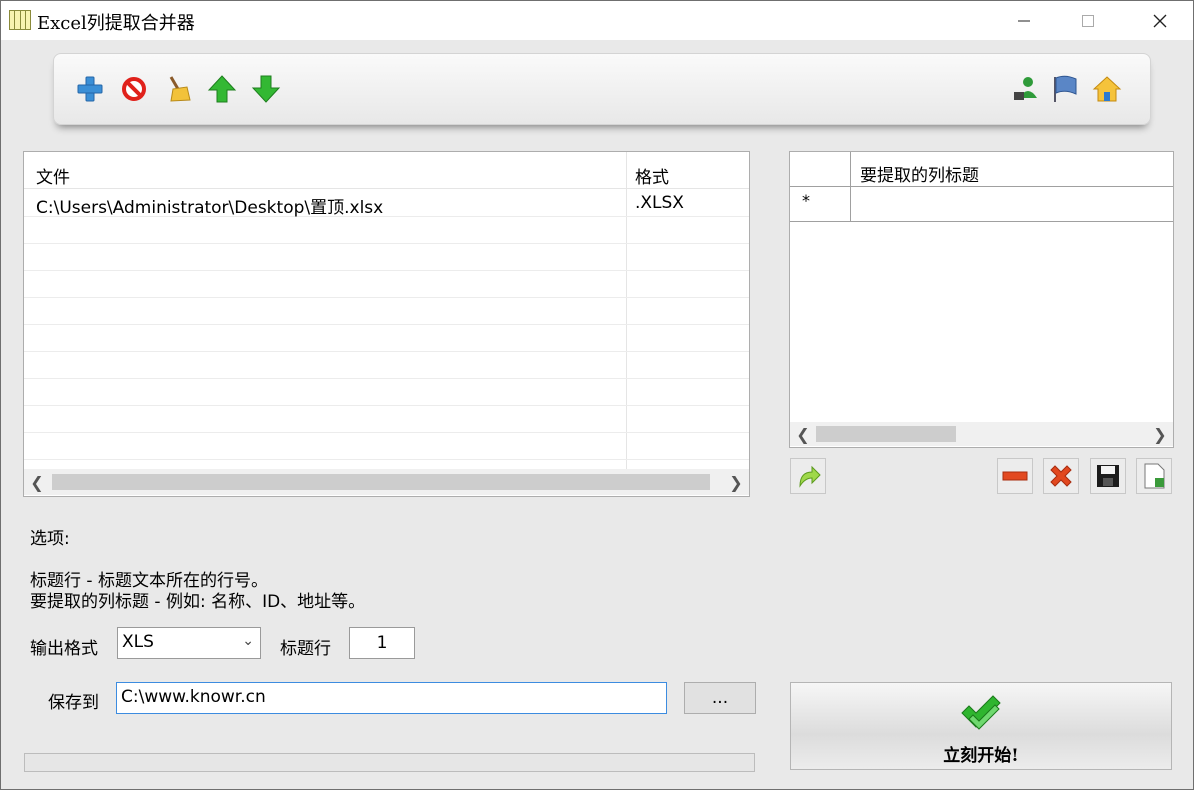 The width and height of the screenshot is (1194, 790). I want to click on start-button: 立刻开始!, so click(981, 726).